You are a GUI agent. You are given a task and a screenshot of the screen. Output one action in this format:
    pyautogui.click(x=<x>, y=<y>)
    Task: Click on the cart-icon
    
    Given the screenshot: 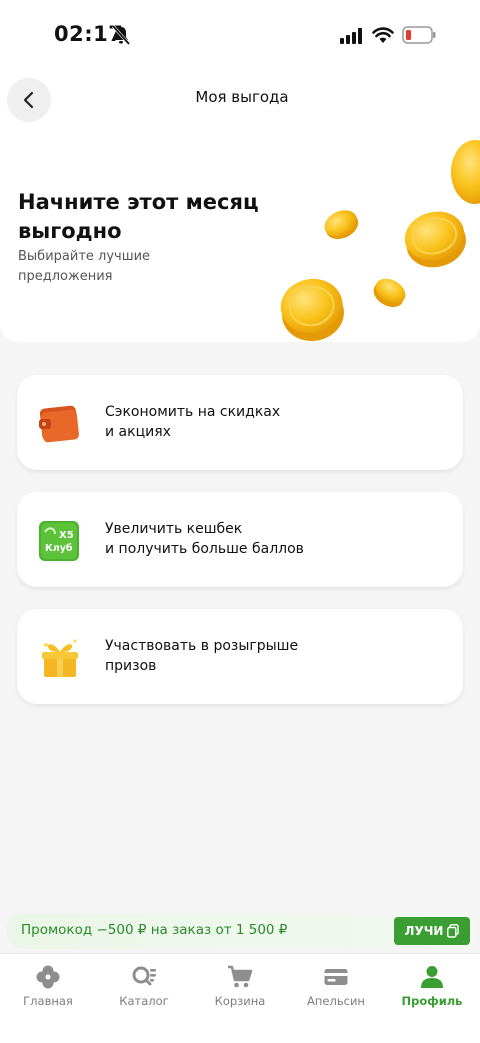 What is the action you would take?
    pyautogui.click(x=240, y=976)
    